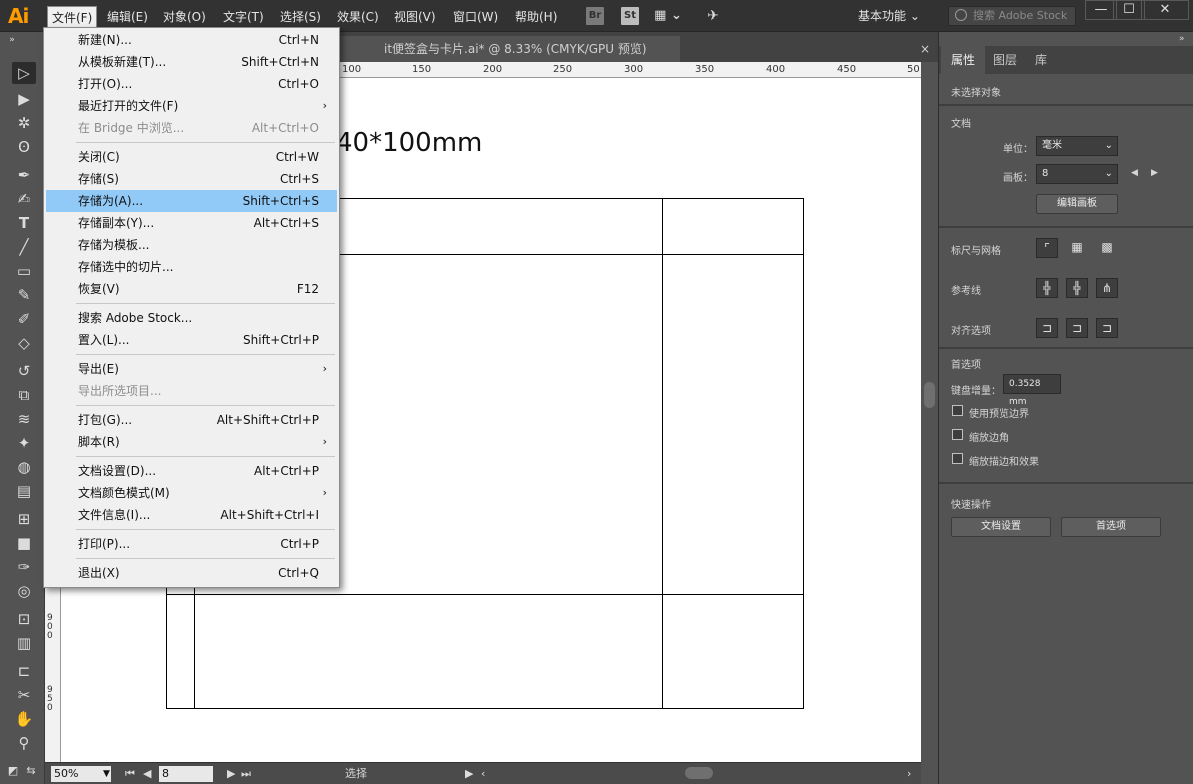  I want to click on mesh-tool-icon: ⊞, so click(24, 519).